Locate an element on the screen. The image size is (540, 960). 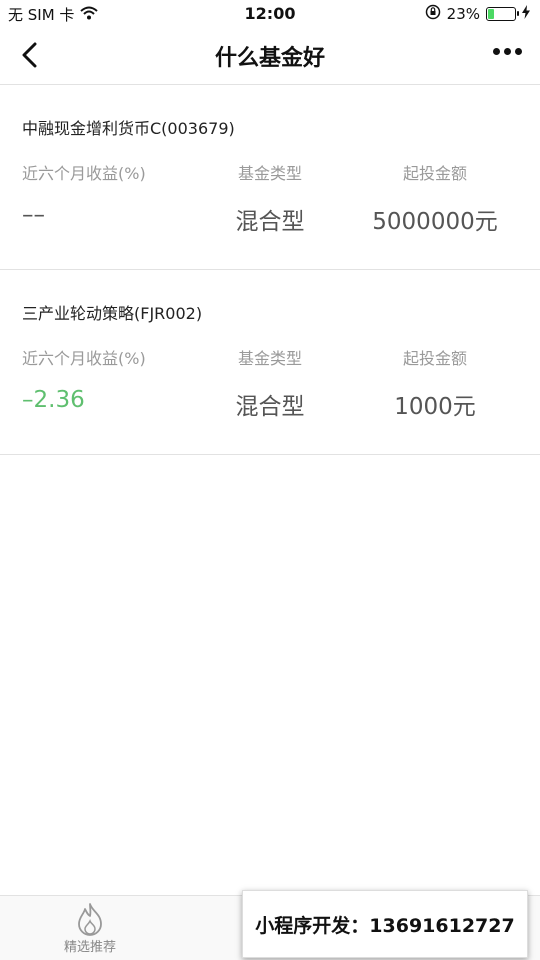
battery-fill is located at coordinates (491, 14).